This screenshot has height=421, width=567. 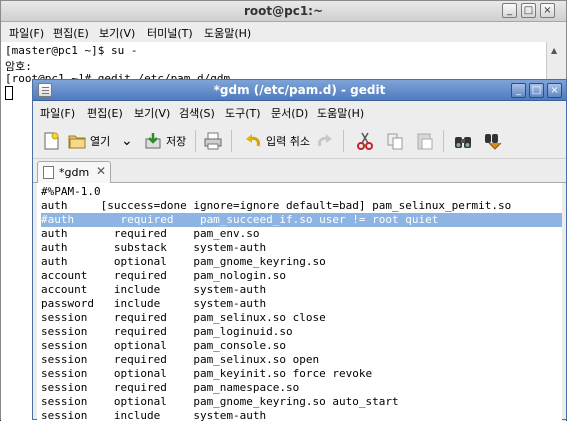 I want to click on terminal-menu-help: 도움말(H), so click(x=227, y=33).